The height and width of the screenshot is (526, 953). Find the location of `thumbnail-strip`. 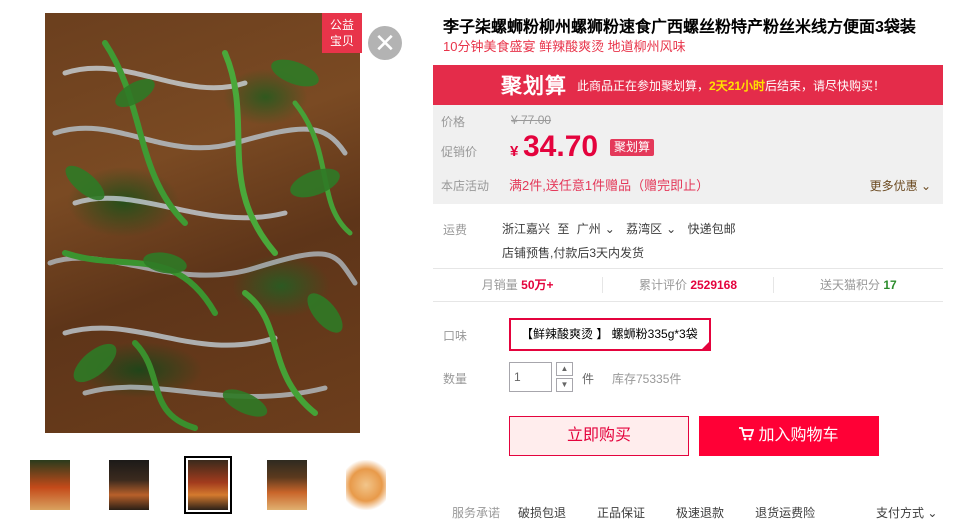

thumbnail-strip is located at coordinates (208, 485).